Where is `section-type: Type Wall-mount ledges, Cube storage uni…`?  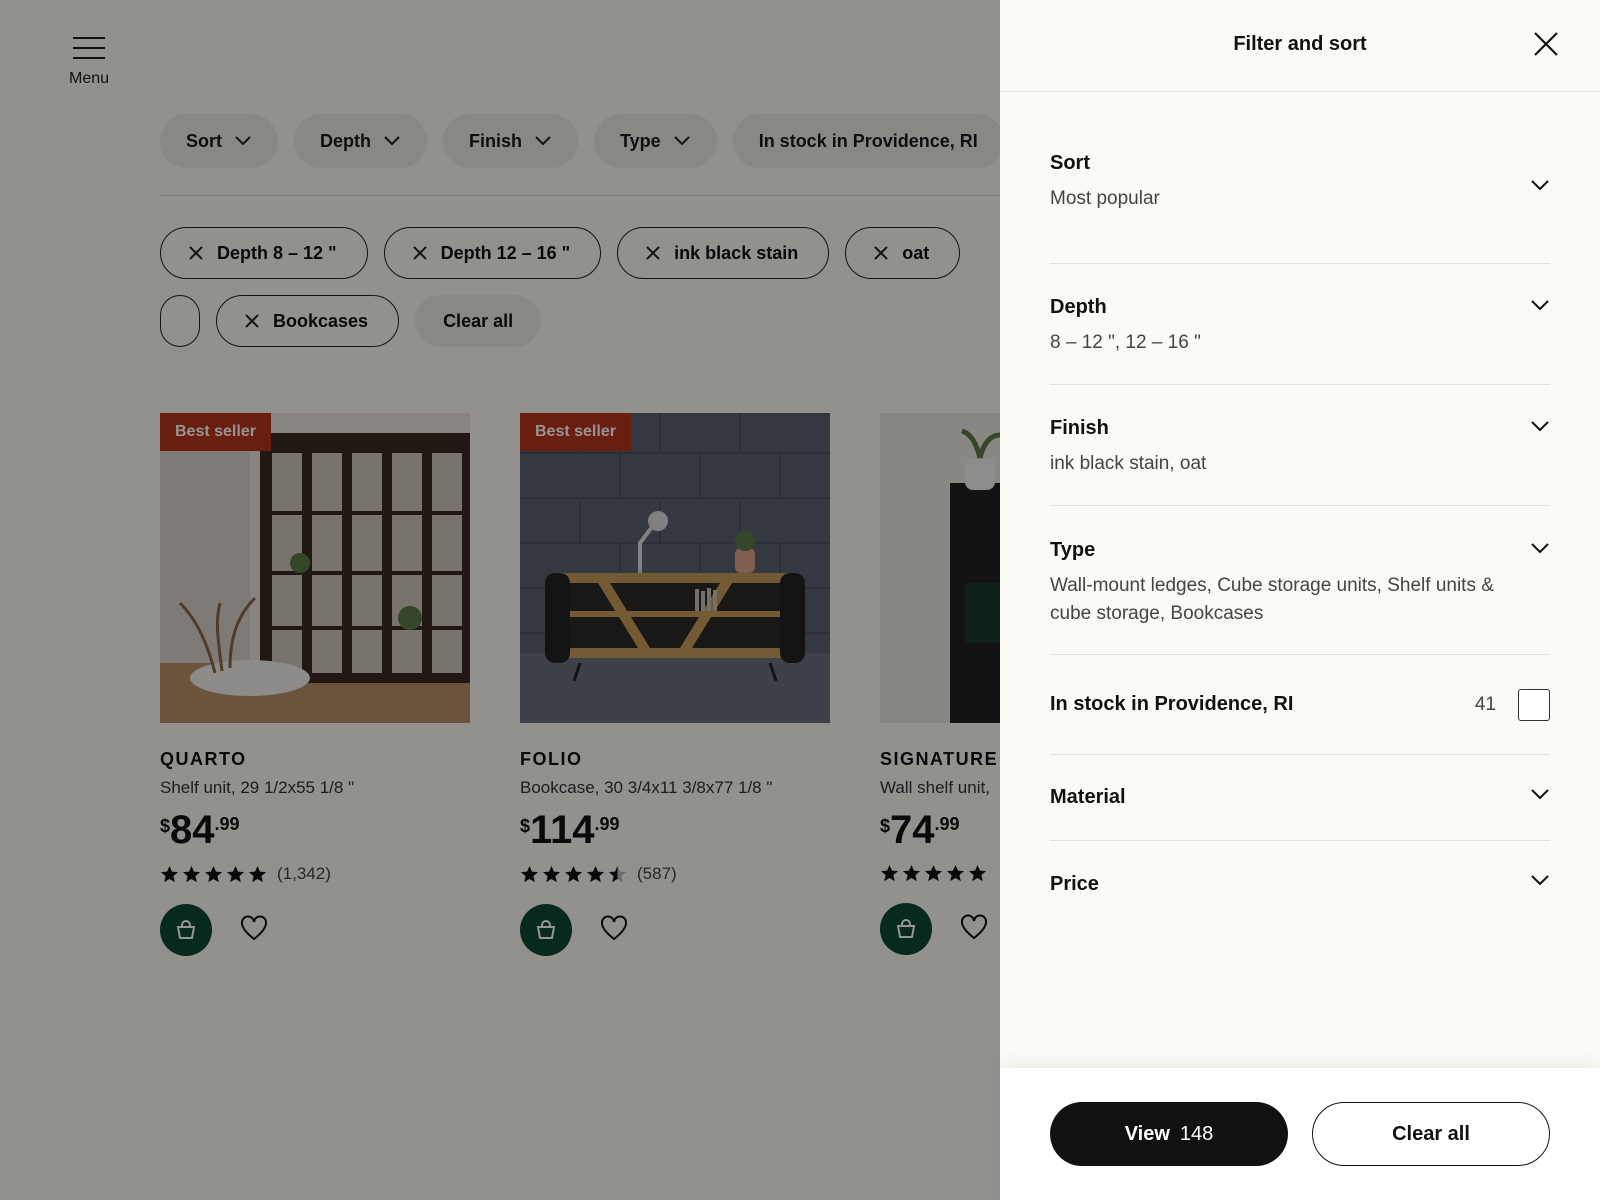
section-type: Type Wall-mount ledges, Cube storage uni… is located at coordinates (1300, 580).